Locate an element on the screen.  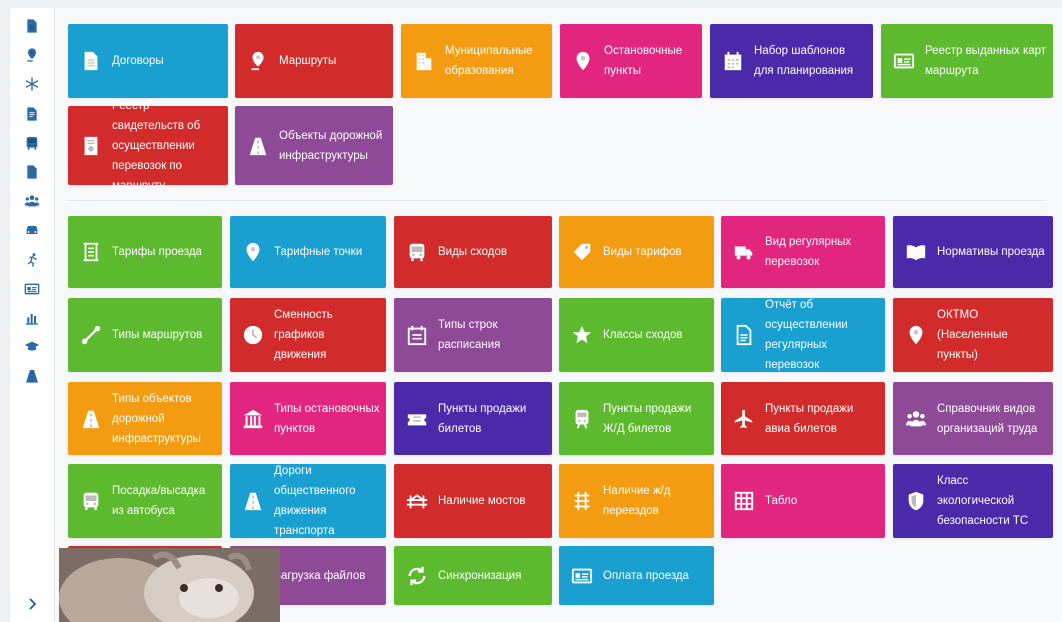
tile-label: Пункты продажи авиа билетов is located at coordinates (809, 418).